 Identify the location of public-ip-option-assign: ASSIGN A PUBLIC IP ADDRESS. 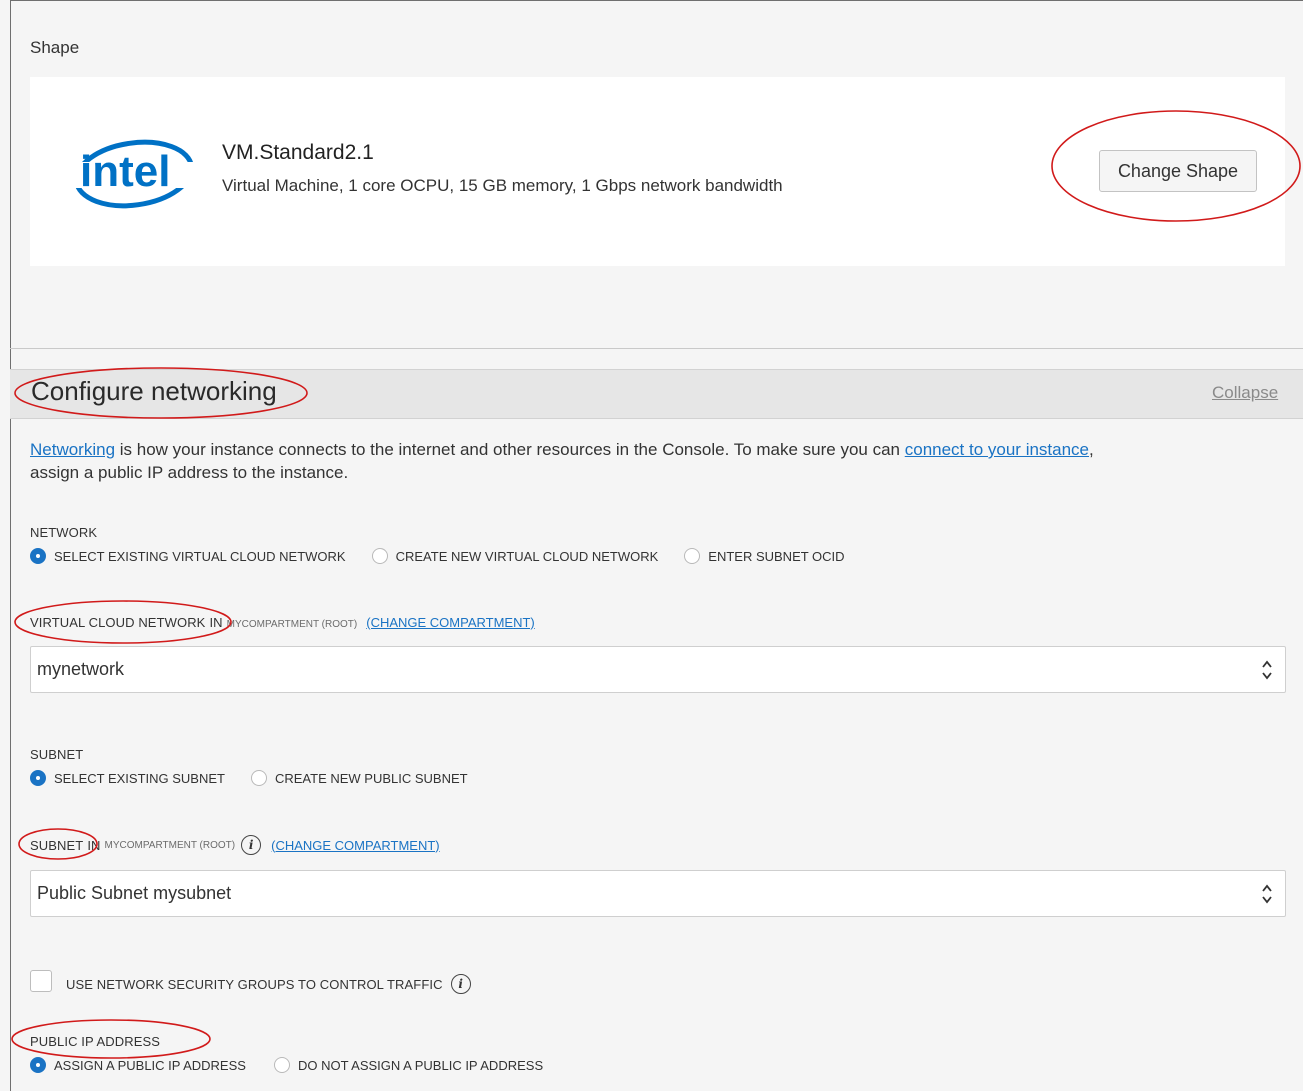
(138, 1065).